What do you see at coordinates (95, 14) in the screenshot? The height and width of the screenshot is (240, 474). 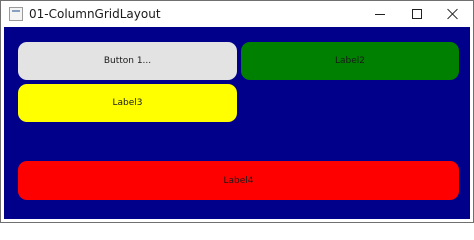 I see `window-title: 01-ColumnGridLayout` at bounding box center [95, 14].